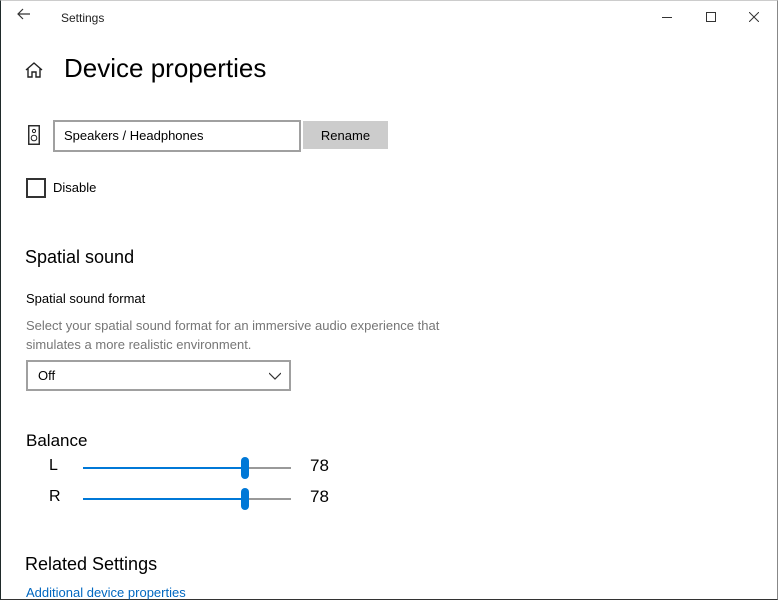 The height and width of the screenshot is (600, 778). I want to click on minimize-icon, so click(667, 17).